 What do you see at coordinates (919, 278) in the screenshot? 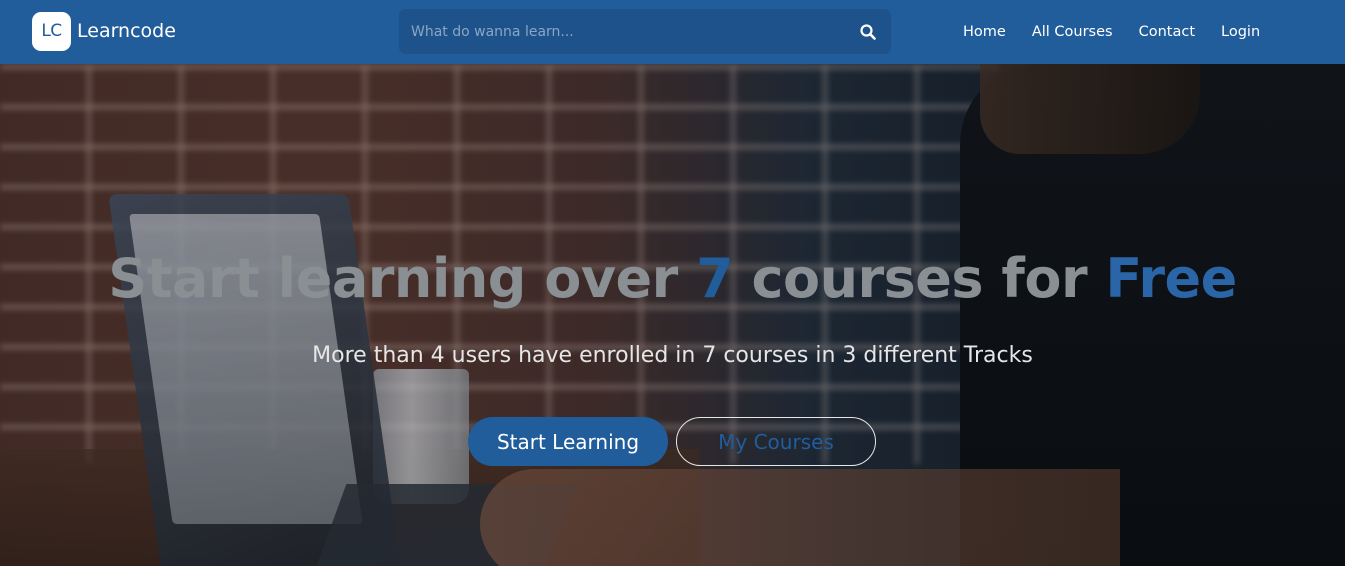
I see `headline-part2: courses for` at bounding box center [919, 278].